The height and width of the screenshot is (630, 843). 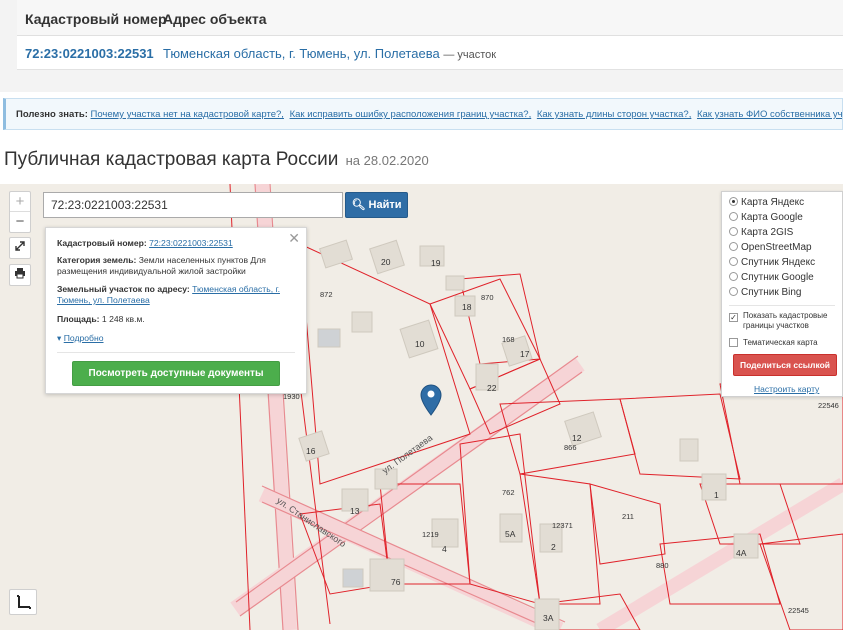 I want to click on layer-option: Карта Google, so click(x=766, y=219).